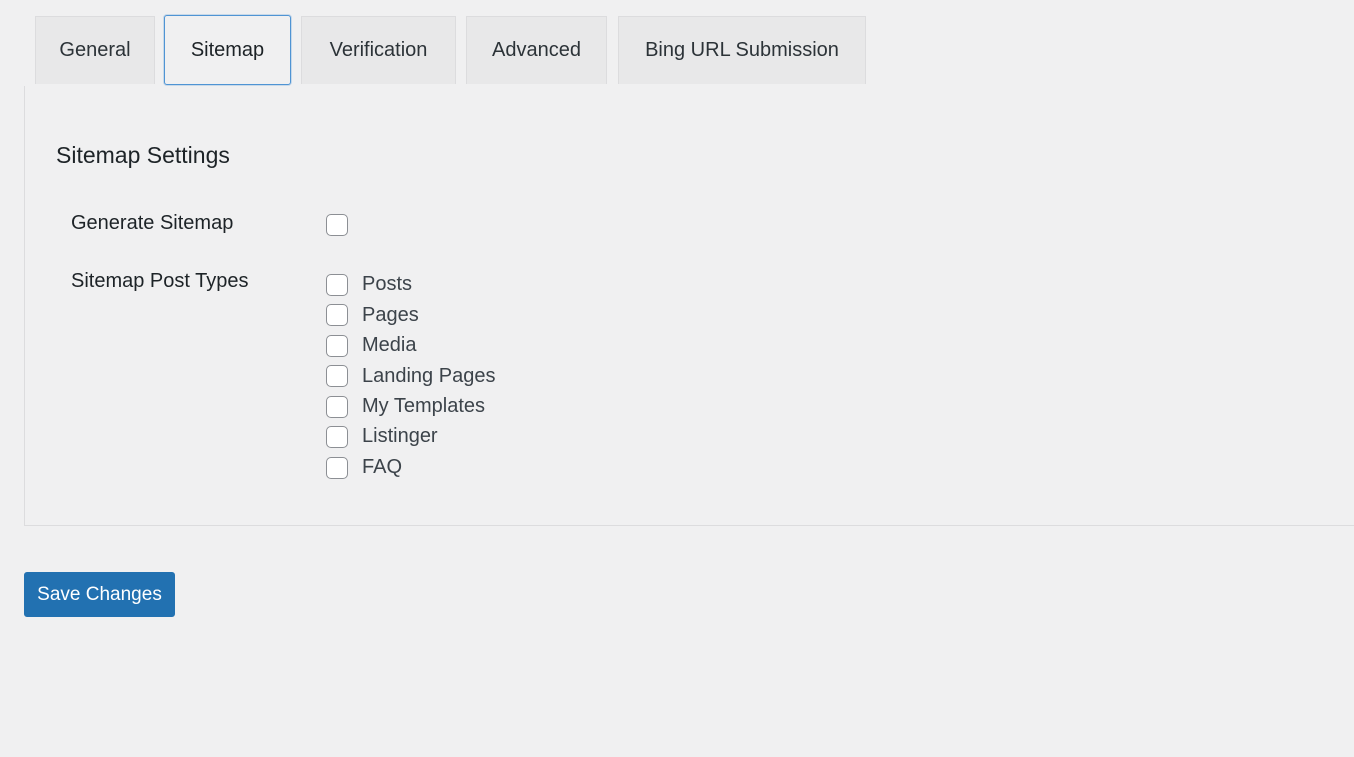 The width and height of the screenshot is (1354, 757). I want to click on post-type-posts-label: Posts, so click(387, 284).